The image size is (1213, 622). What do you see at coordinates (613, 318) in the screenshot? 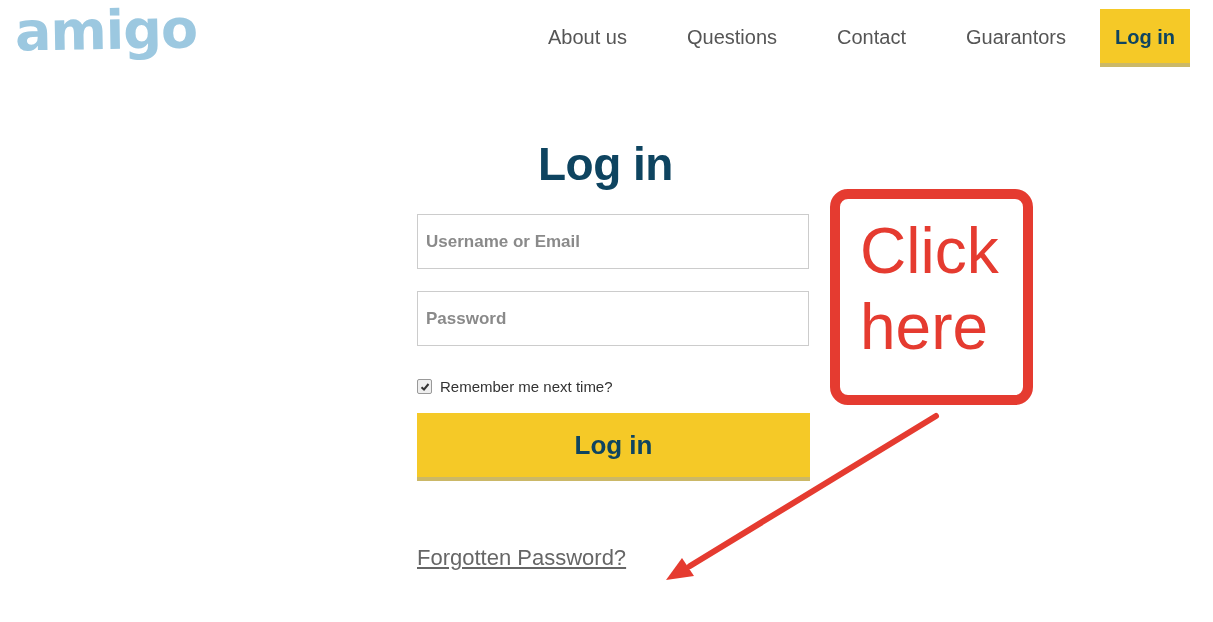
I see `input-field: Password` at bounding box center [613, 318].